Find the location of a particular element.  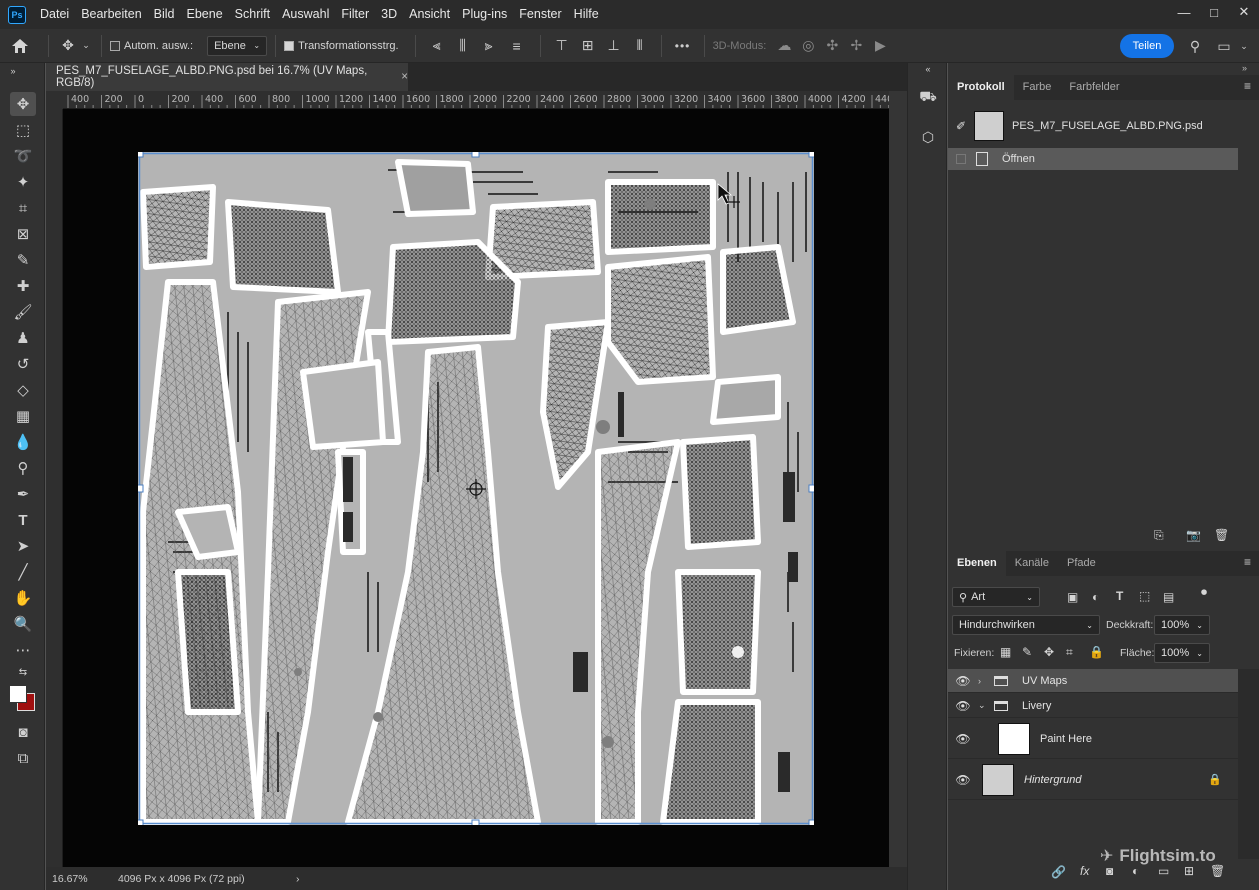

gradient-tool-icon: ▦ is located at coordinates (23, 416).